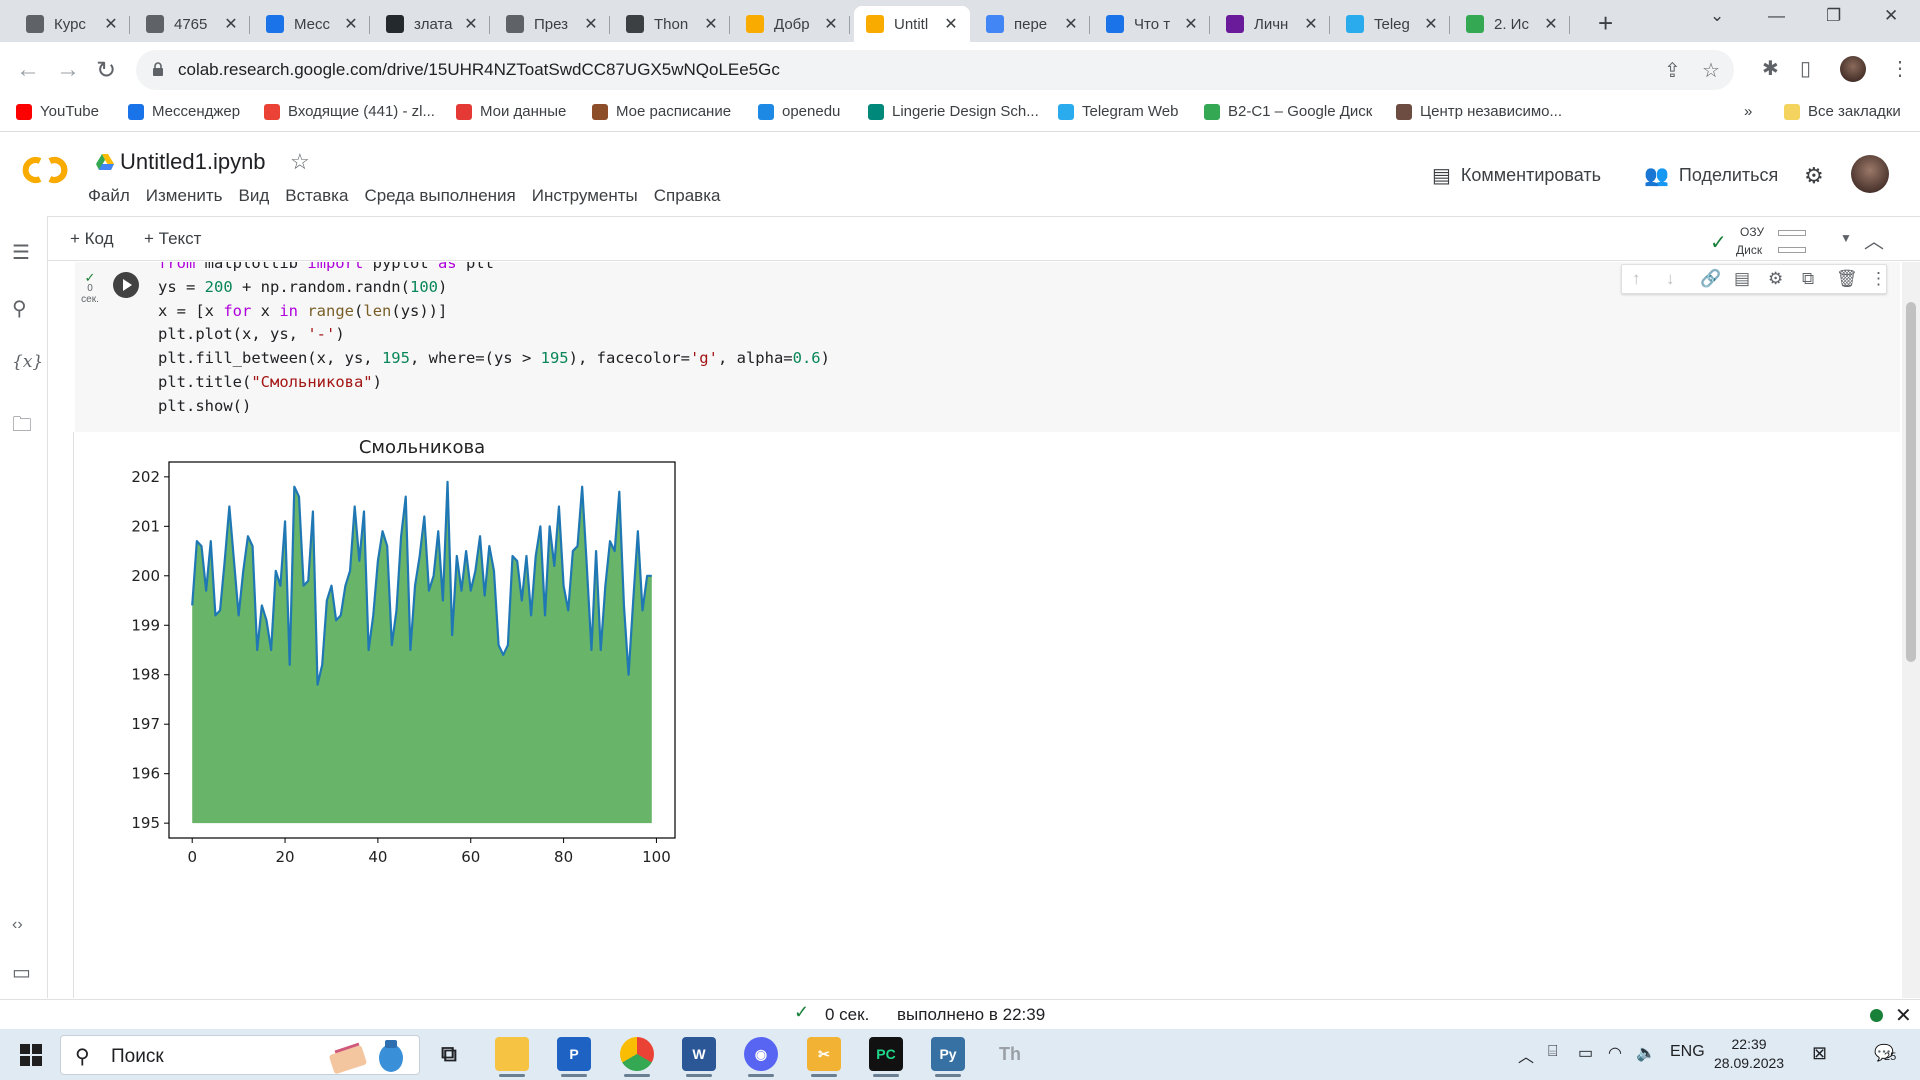 Image resolution: width=1920 pixels, height=1080 pixels. Describe the element at coordinates (1615, 1053) in the screenshot. I see `wifi-icon: ◠` at that location.